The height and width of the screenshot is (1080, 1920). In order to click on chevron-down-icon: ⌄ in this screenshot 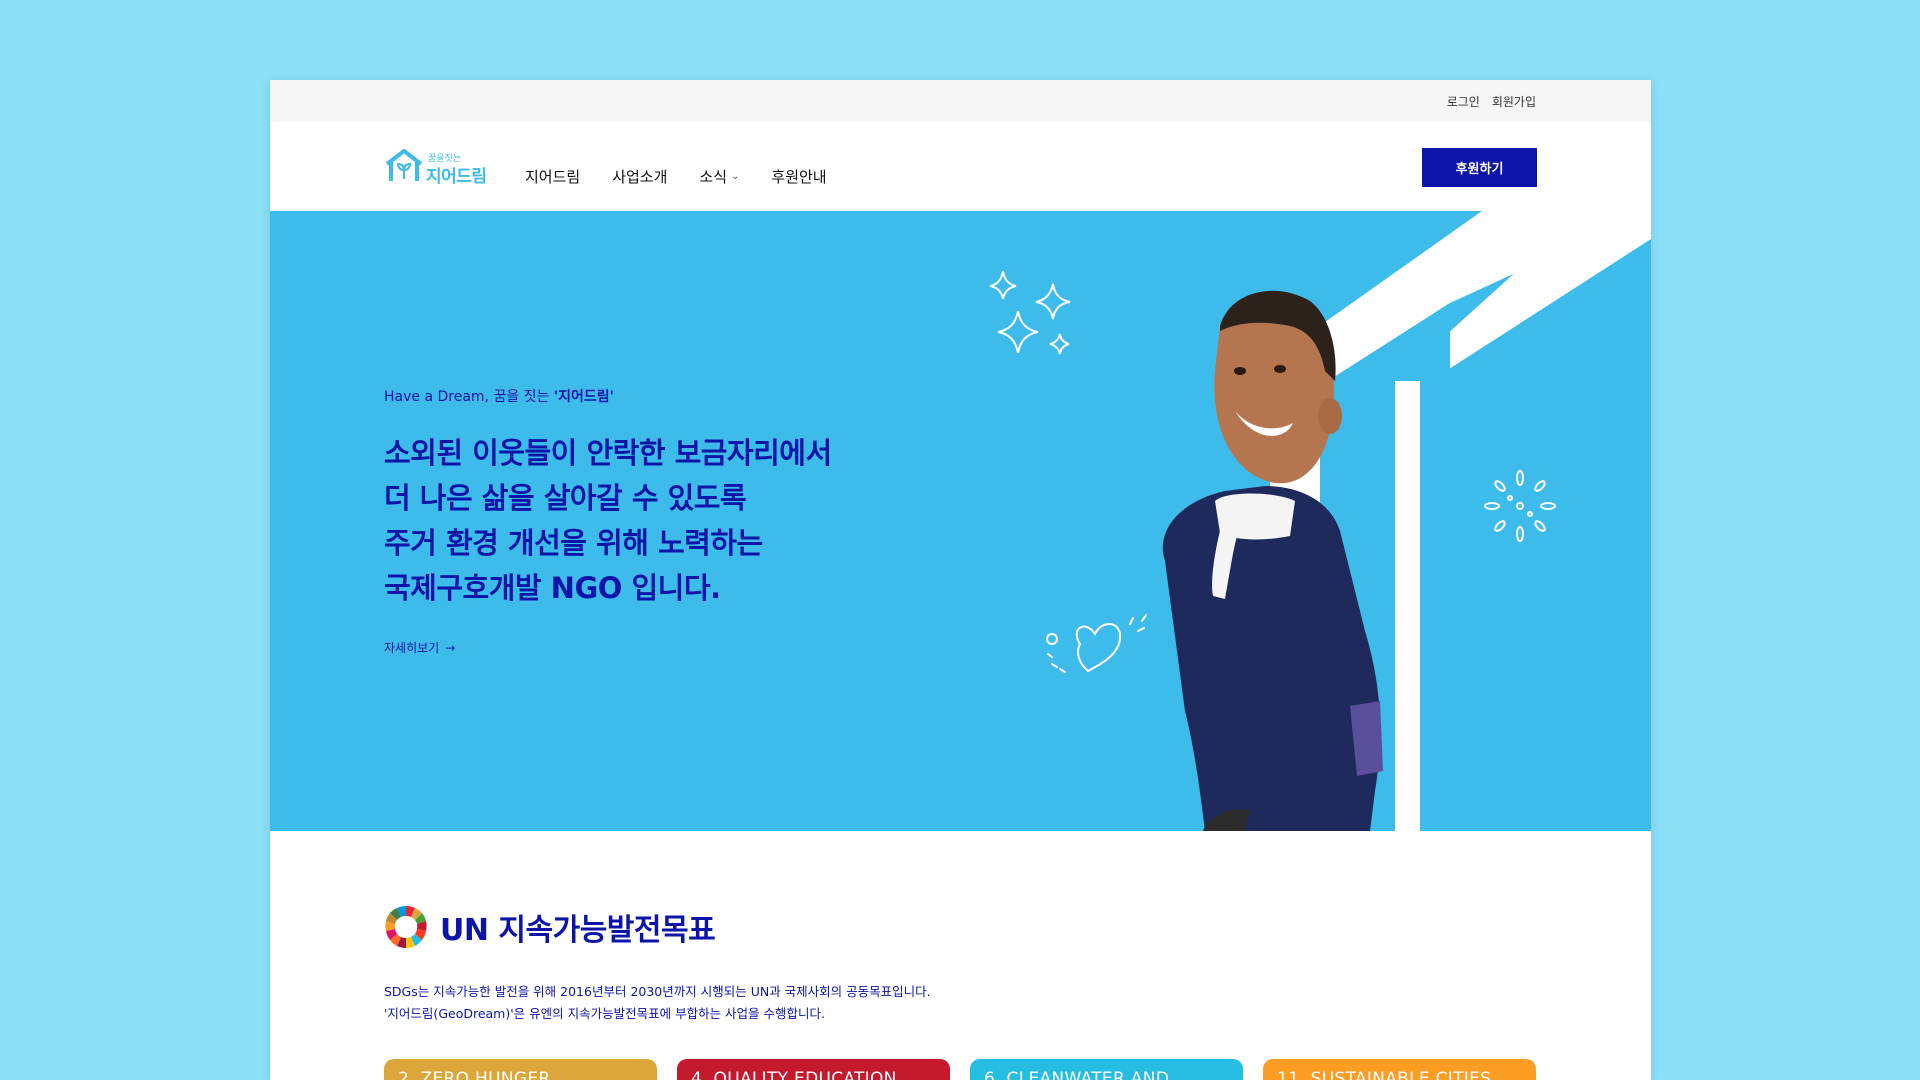, I will do `click(735, 176)`.